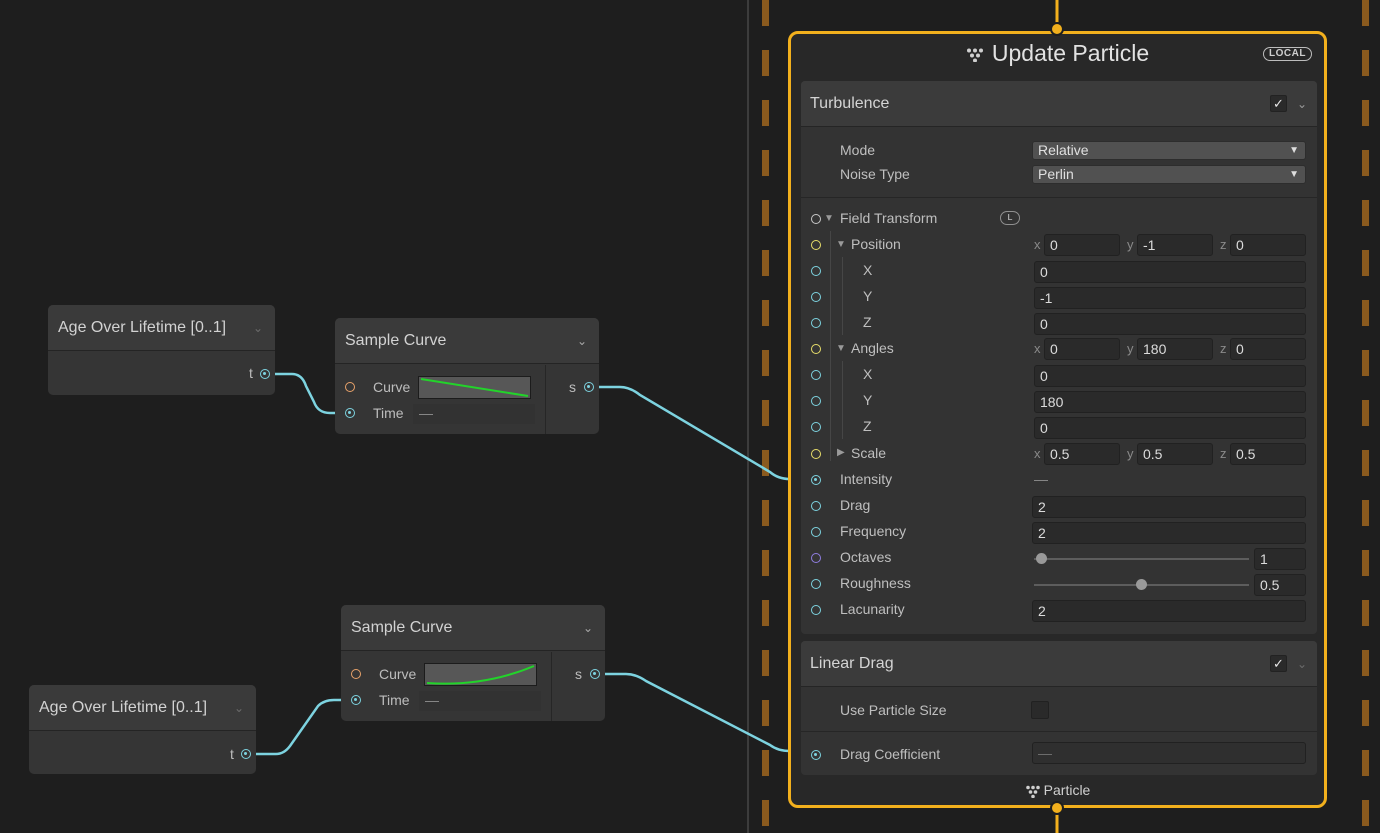  I want to click on input-port-frequency, so click(816, 532).